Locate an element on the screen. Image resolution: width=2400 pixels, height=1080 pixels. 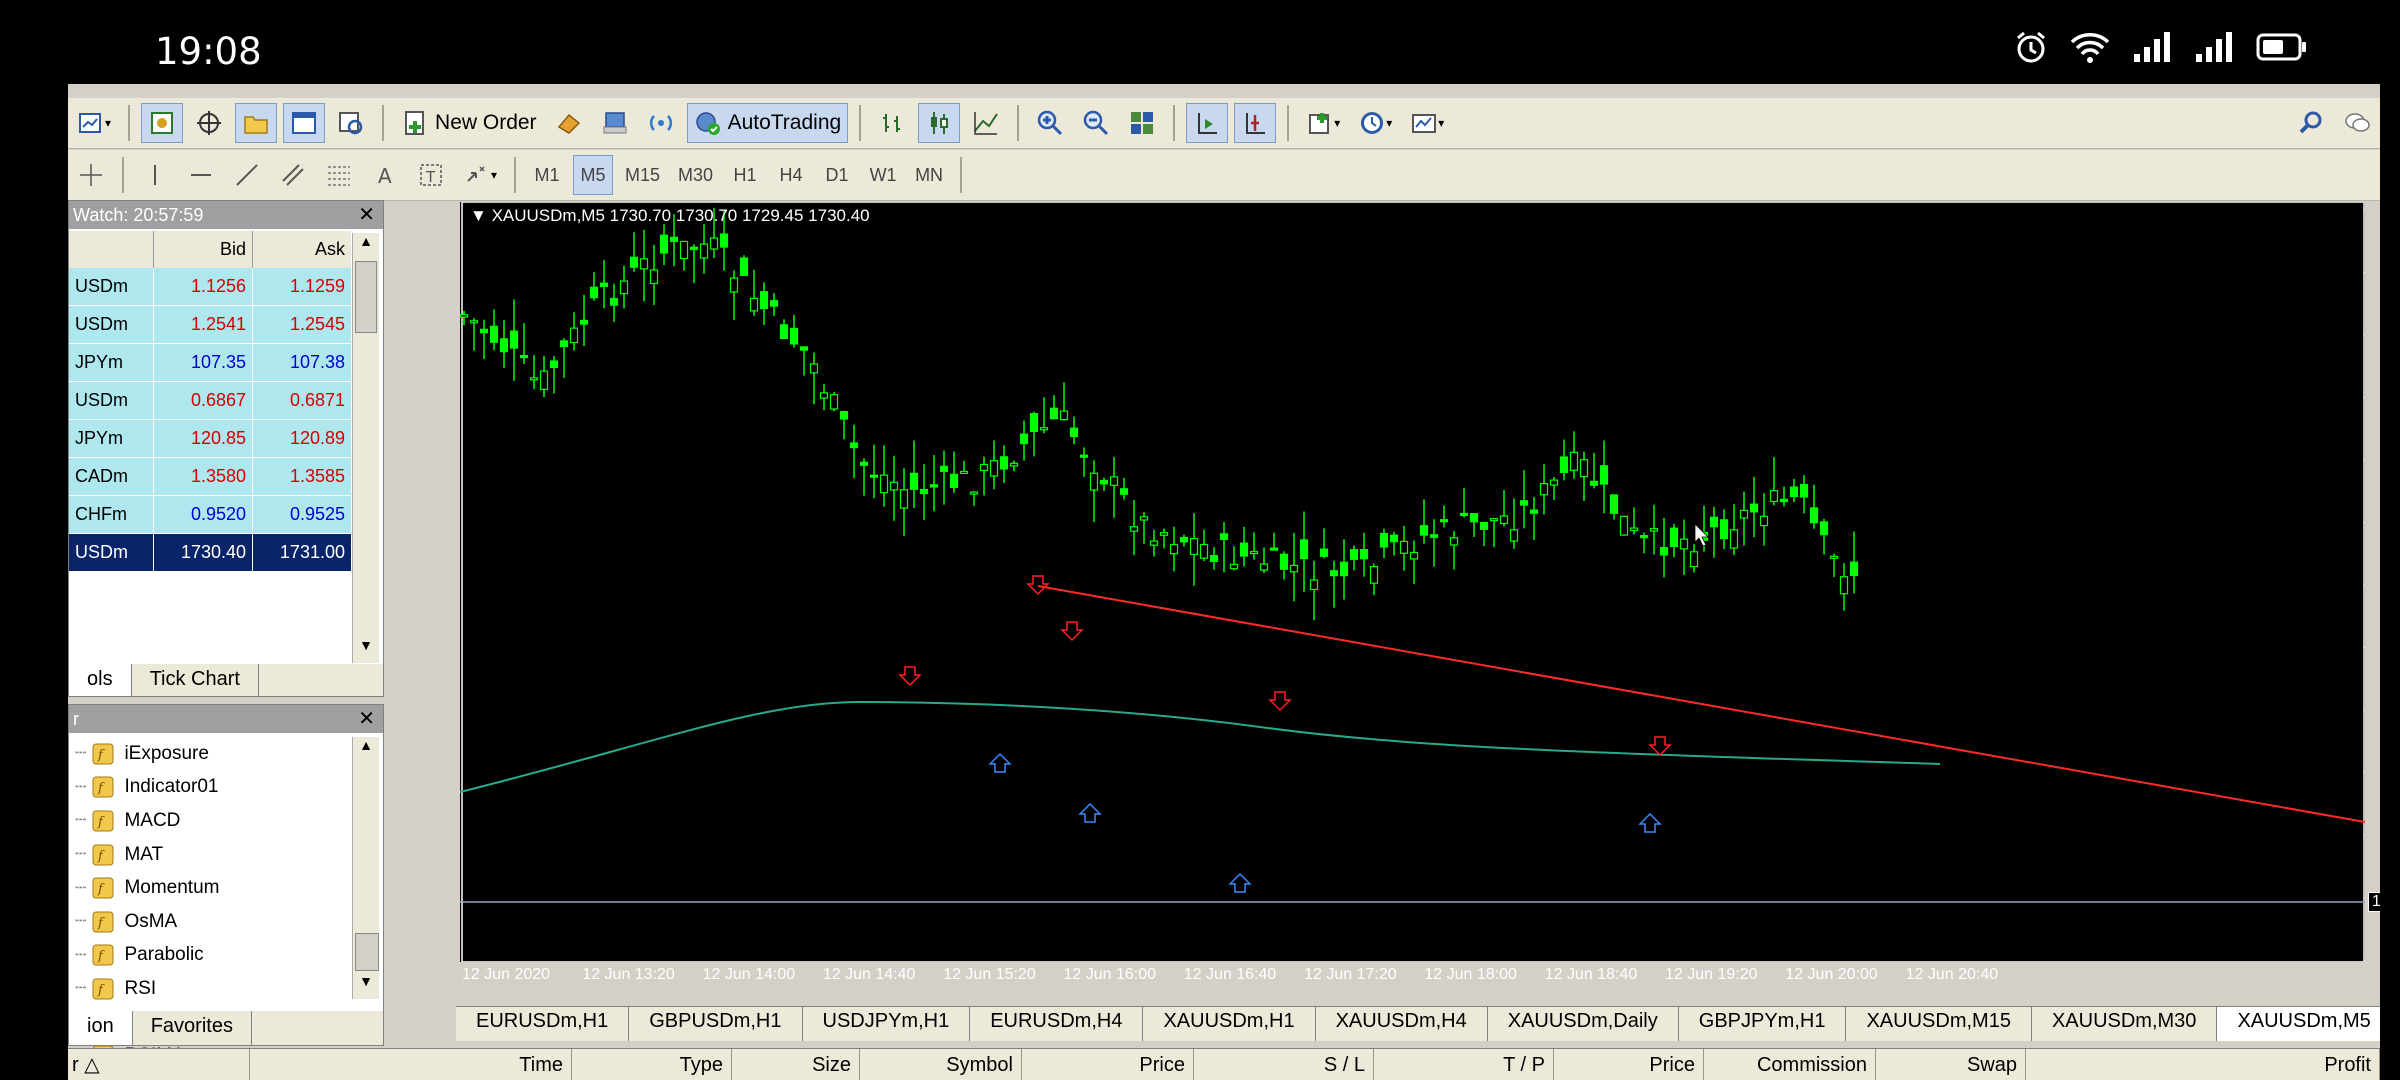
timeframe-M15: M15 is located at coordinates (642, 175).